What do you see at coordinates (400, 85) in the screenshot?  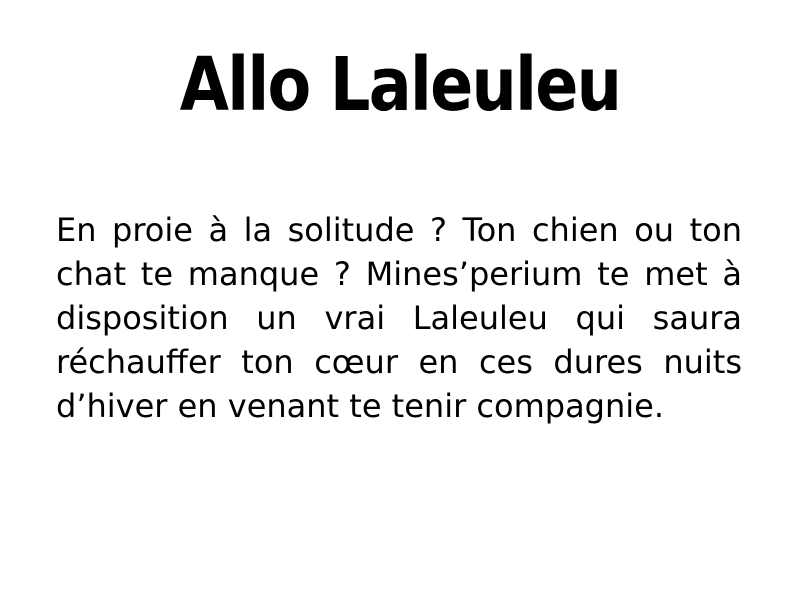 I see `slide-title: Allo Laleuleu` at bounding box center [400, 85].